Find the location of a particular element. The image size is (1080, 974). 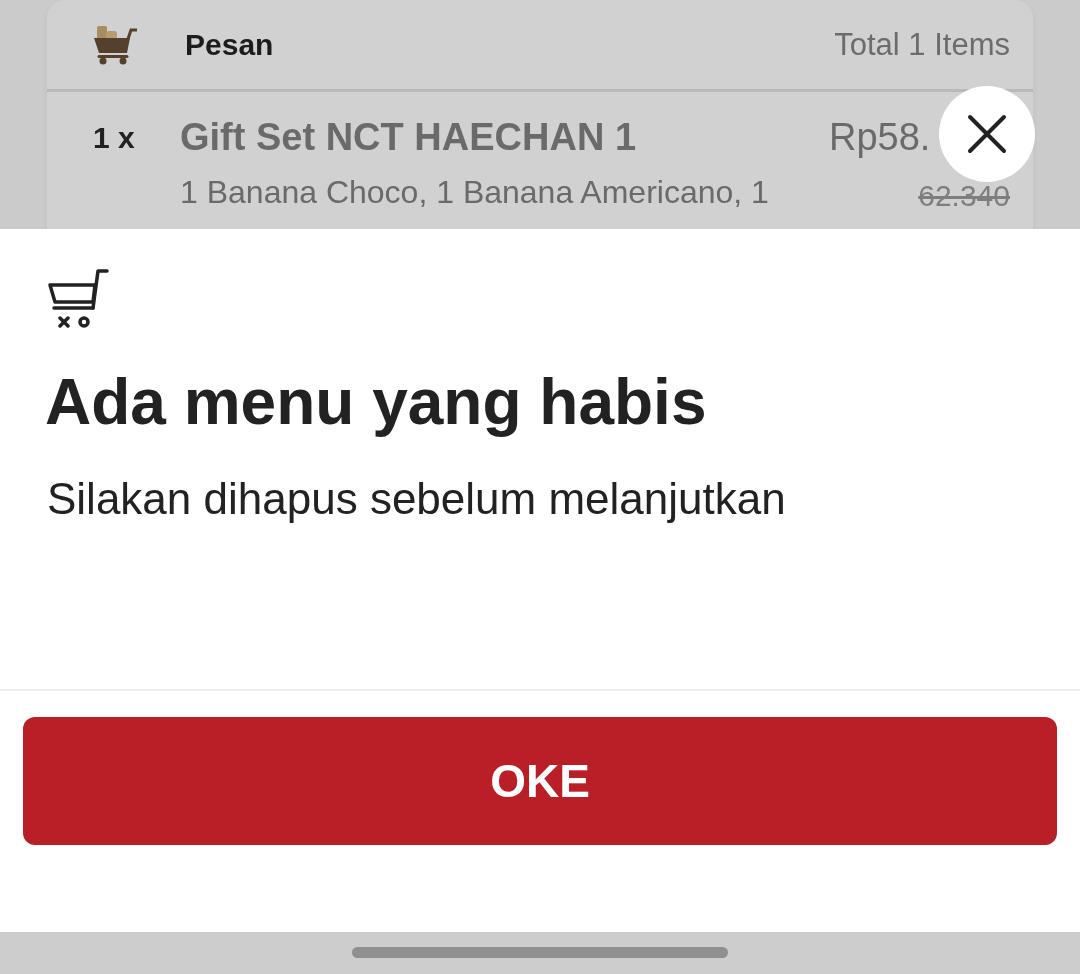

order-title: Pesan is located at coordinates (229, 44).